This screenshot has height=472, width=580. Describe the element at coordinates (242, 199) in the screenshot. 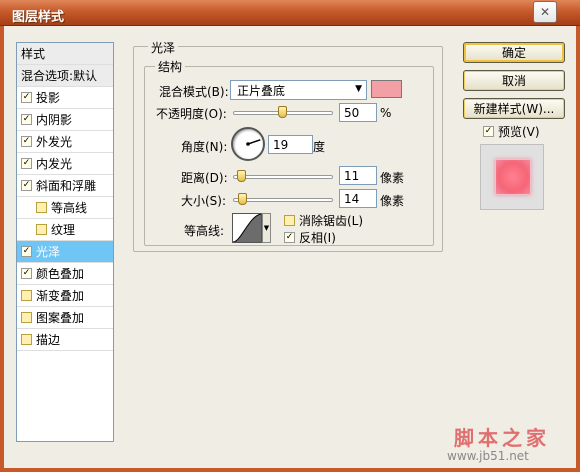

I see `size-slider-thumb` at that location.